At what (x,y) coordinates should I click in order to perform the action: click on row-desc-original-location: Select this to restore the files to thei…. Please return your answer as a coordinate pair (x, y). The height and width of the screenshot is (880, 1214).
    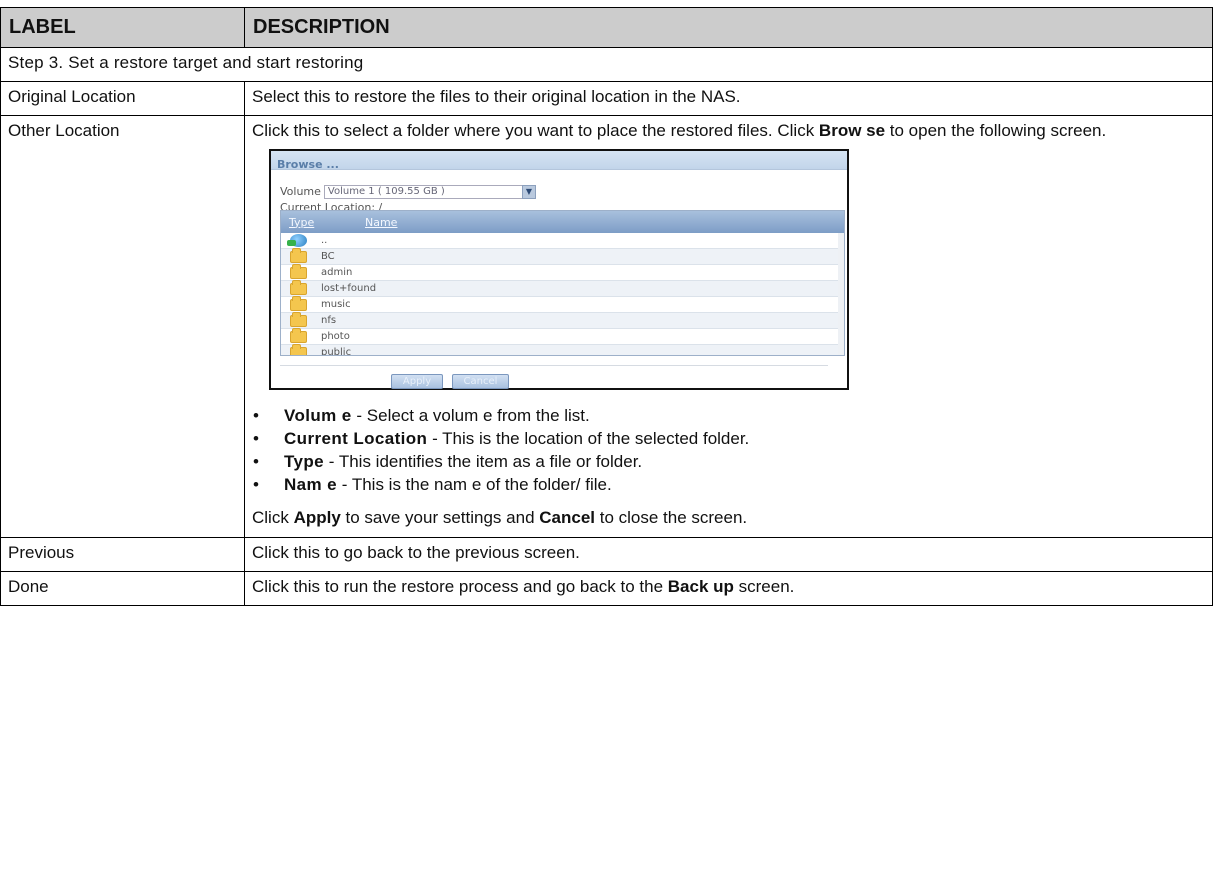
    Looking at the image, I should click on (728, 98).